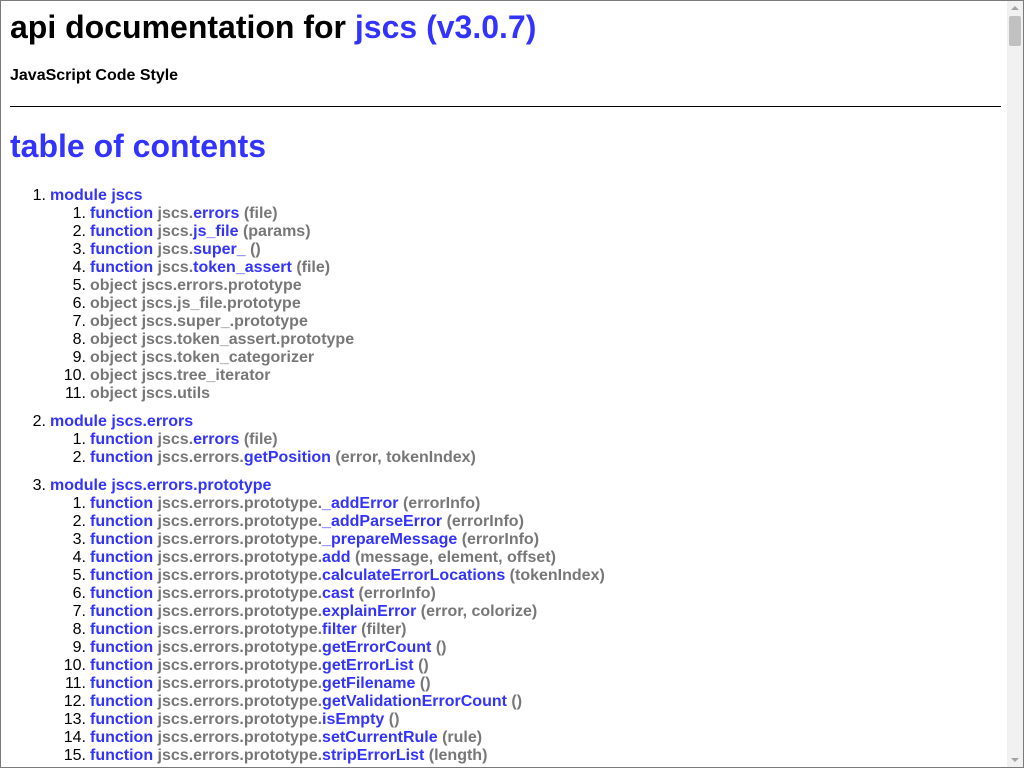 The image size is (1024, 768). I want to click on function-args: (file), so click(260, 439).